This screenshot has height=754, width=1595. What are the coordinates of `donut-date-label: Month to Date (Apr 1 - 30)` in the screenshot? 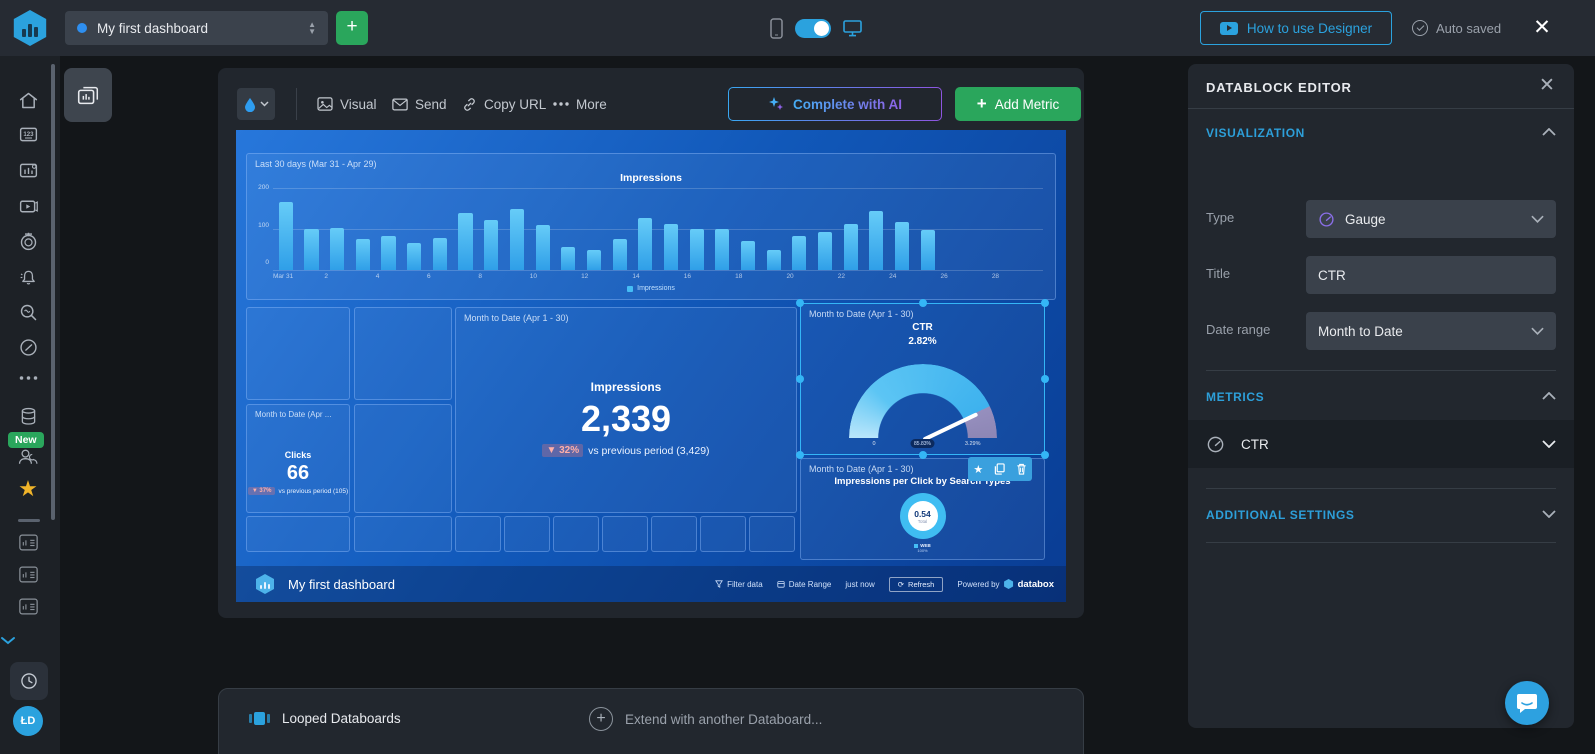 It's located at (861, 469).